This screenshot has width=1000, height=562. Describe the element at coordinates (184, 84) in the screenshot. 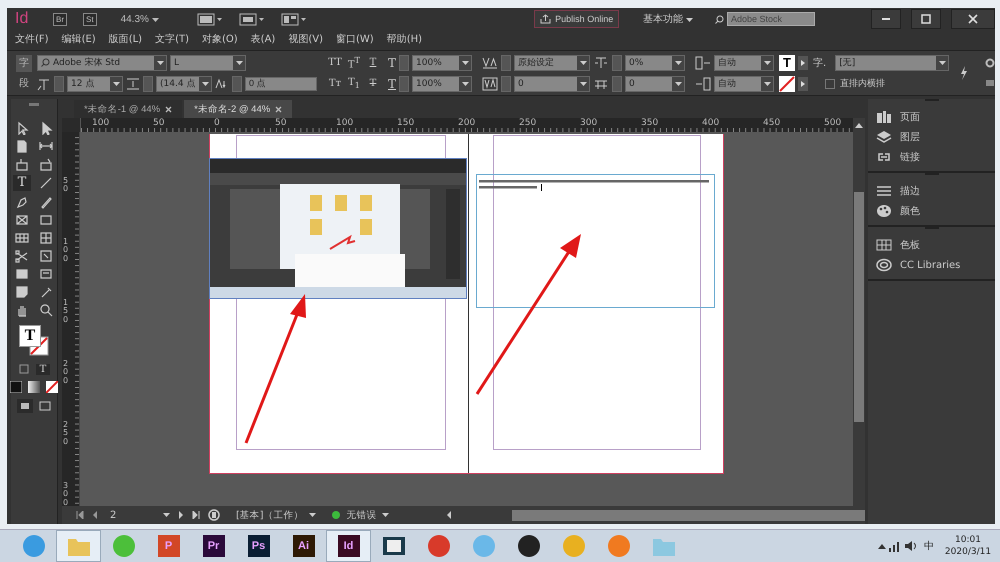

I see `leading-field: (14.4 点` at that location.